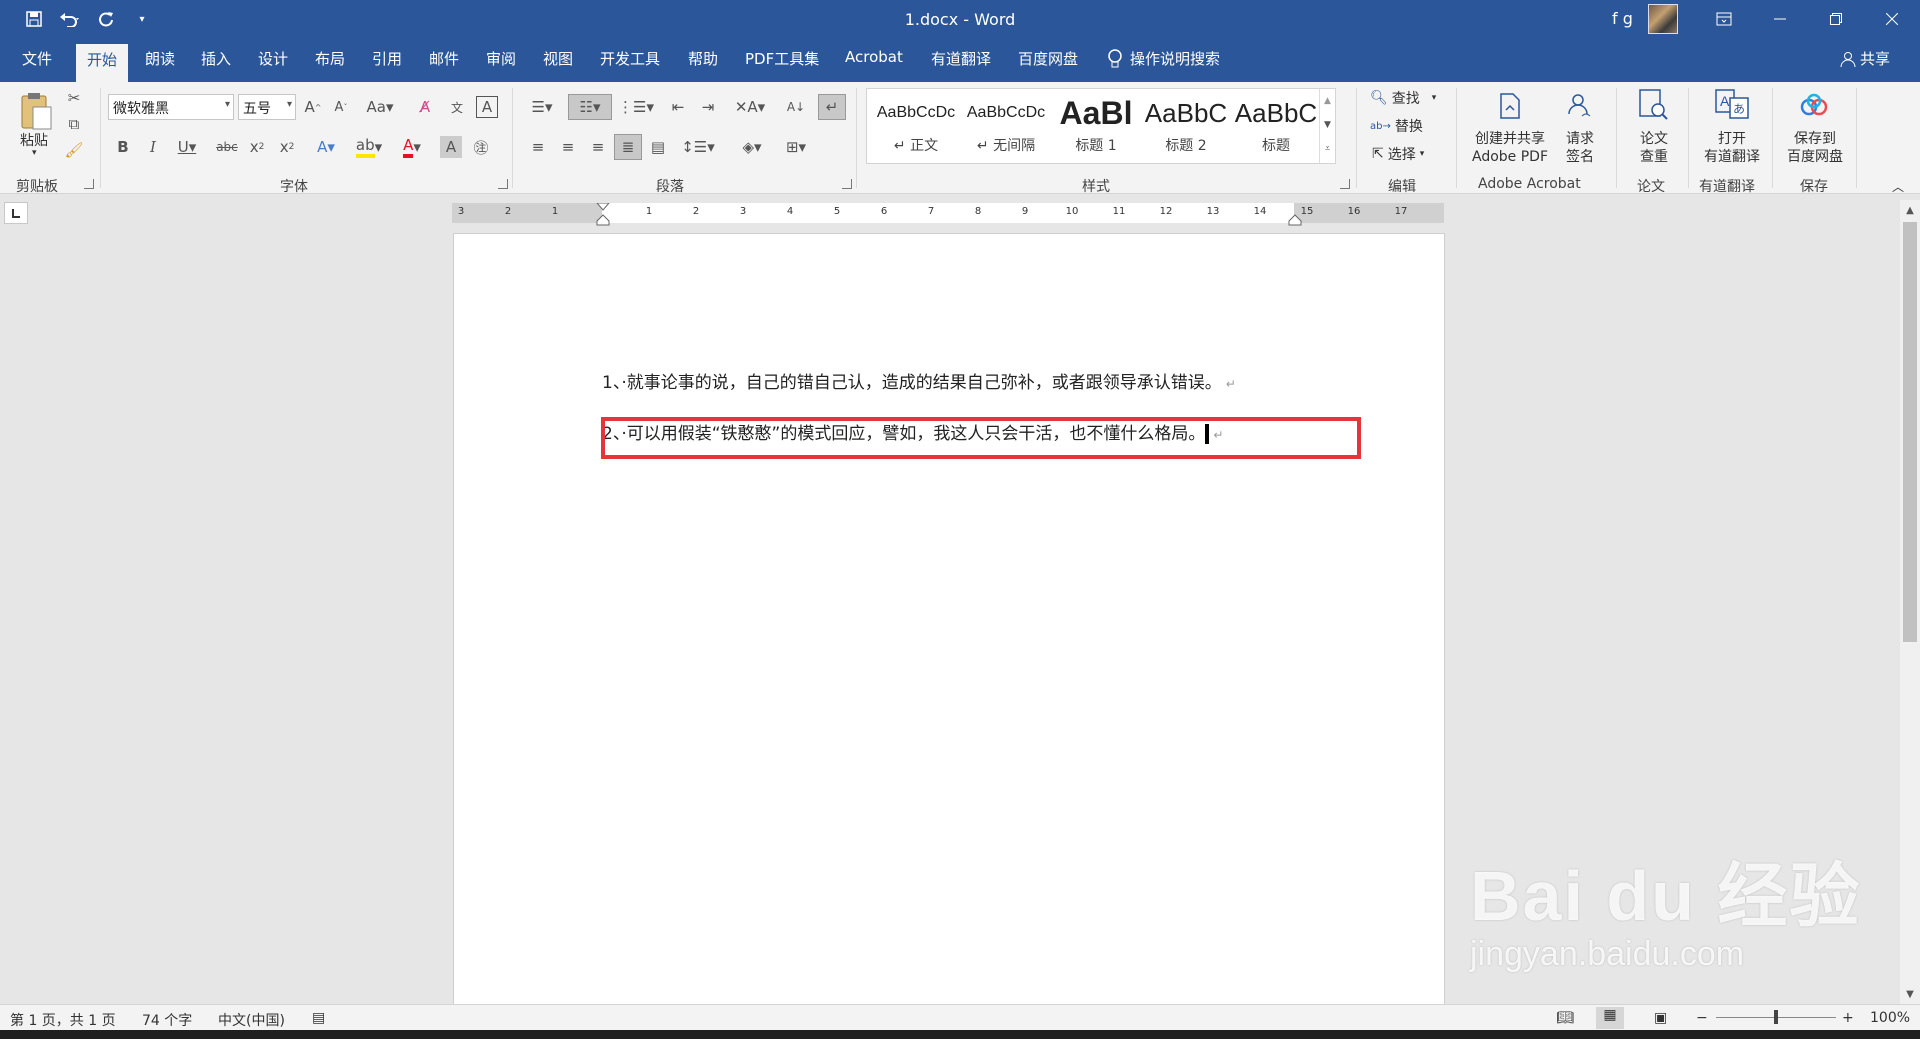 The image size is (1920, 1039). What do you see at coordinates (630, 58) in the screenshot?
I see `tab-developer: 开发工具` at bounding box center [630, 58].